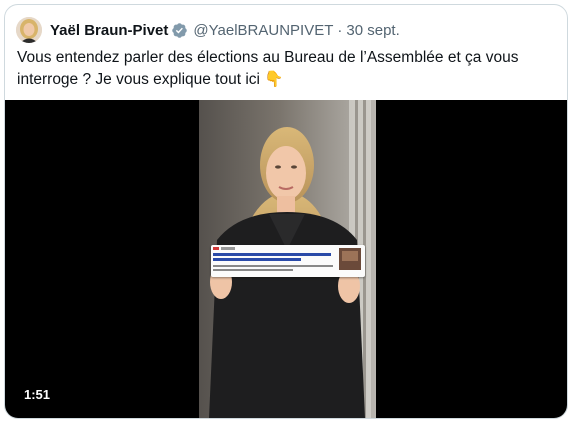  I want to click on article-preview-card, so click(288, 261).